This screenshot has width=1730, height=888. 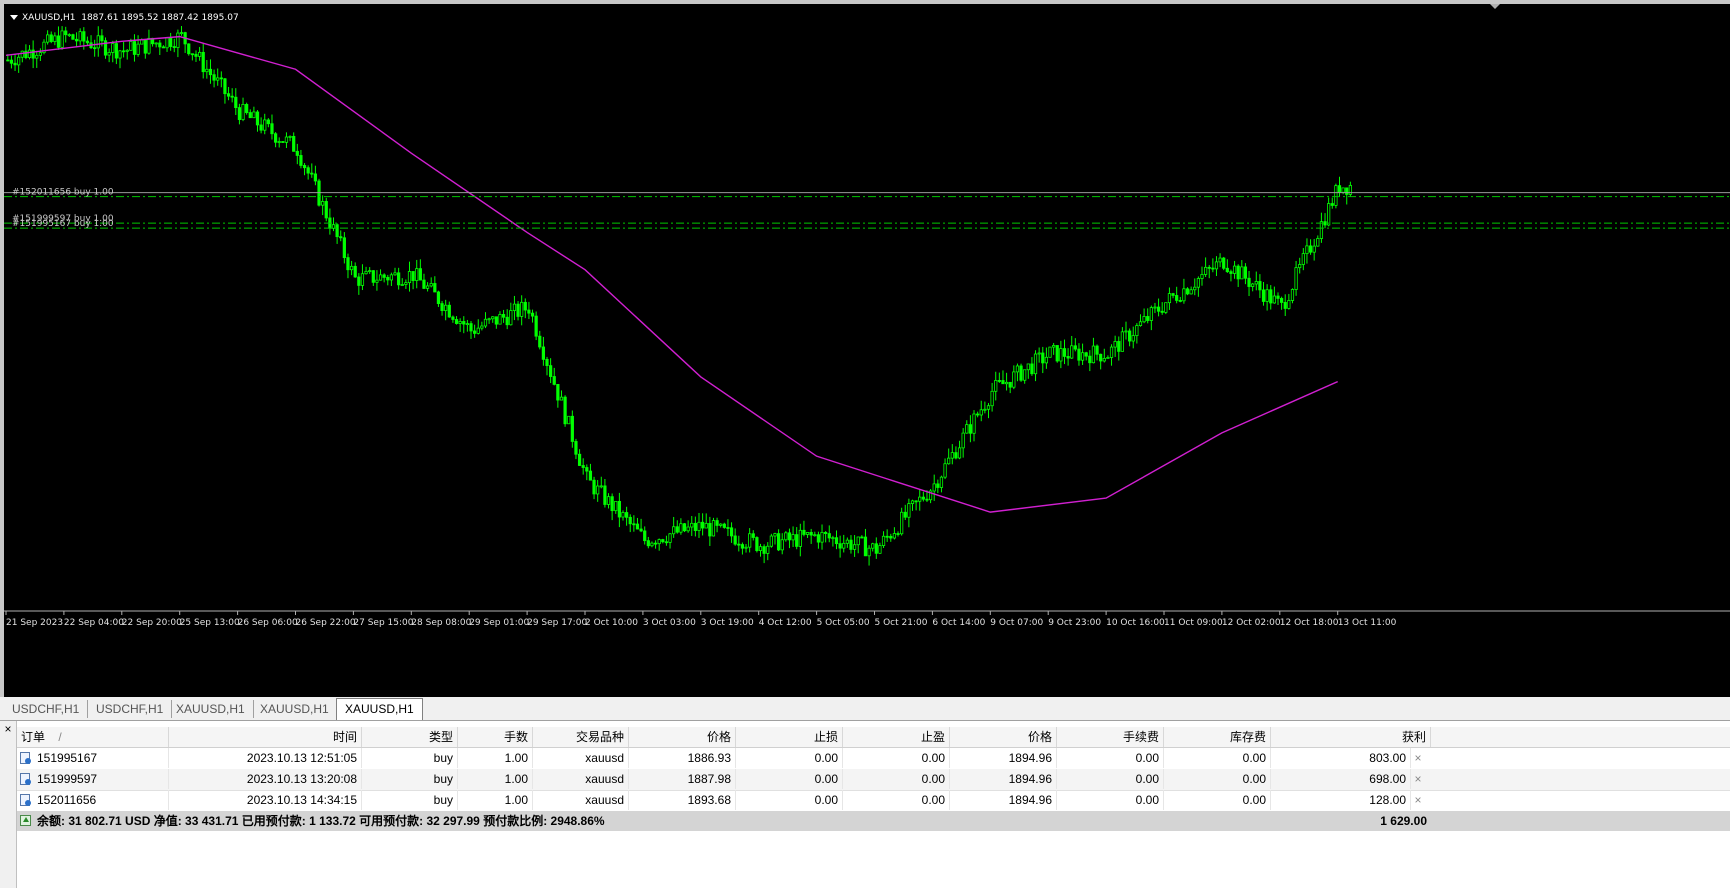 What do you see at coordinates (211, 709) in the screenshot?
I see `chart-tab-3: XAUUSD,H1` at bounding box center [211, 709].